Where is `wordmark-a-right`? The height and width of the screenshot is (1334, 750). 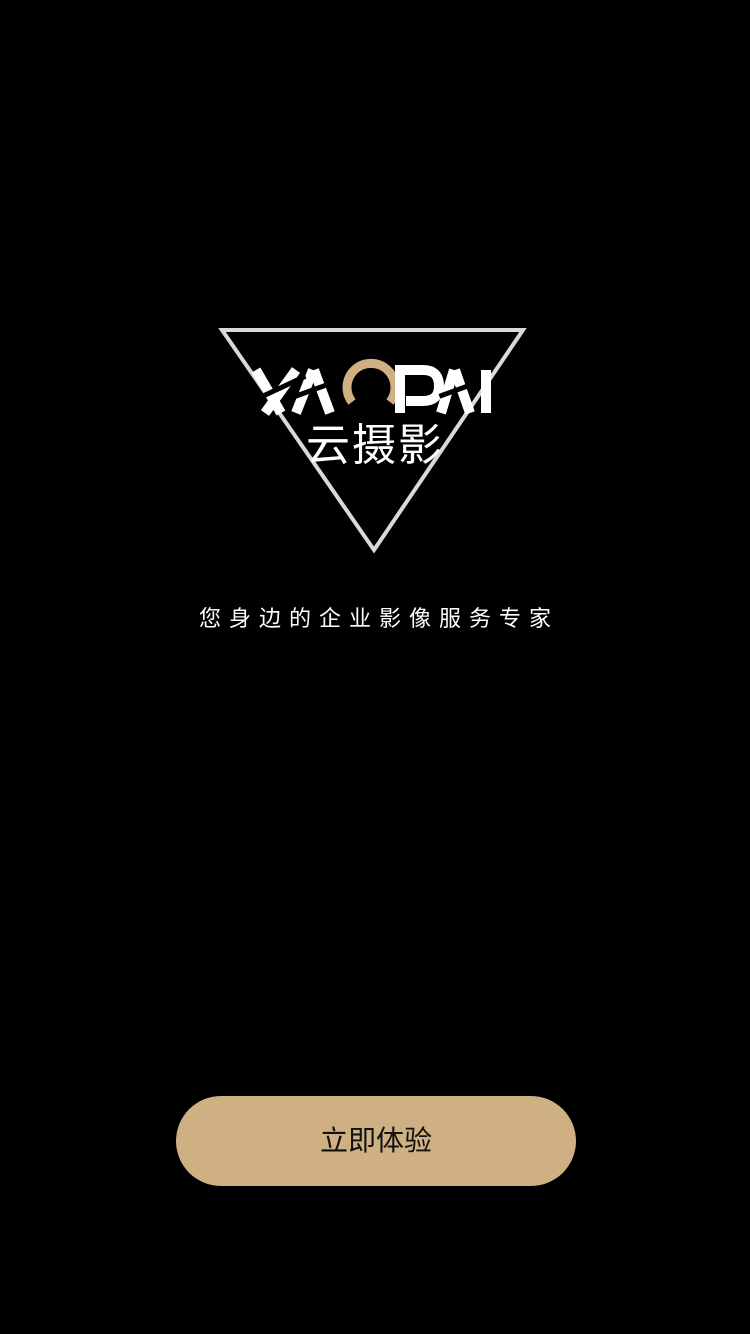 wordmark-a-right is located at coordinates (322, 391).